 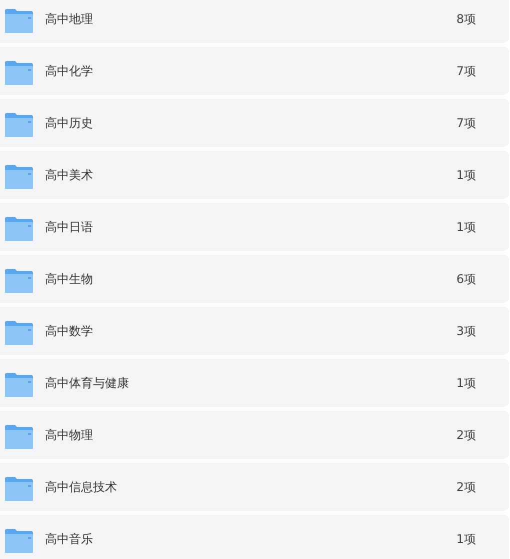 I want to click on folder-row: 高中数学 3项, so click(x=254, y=331).